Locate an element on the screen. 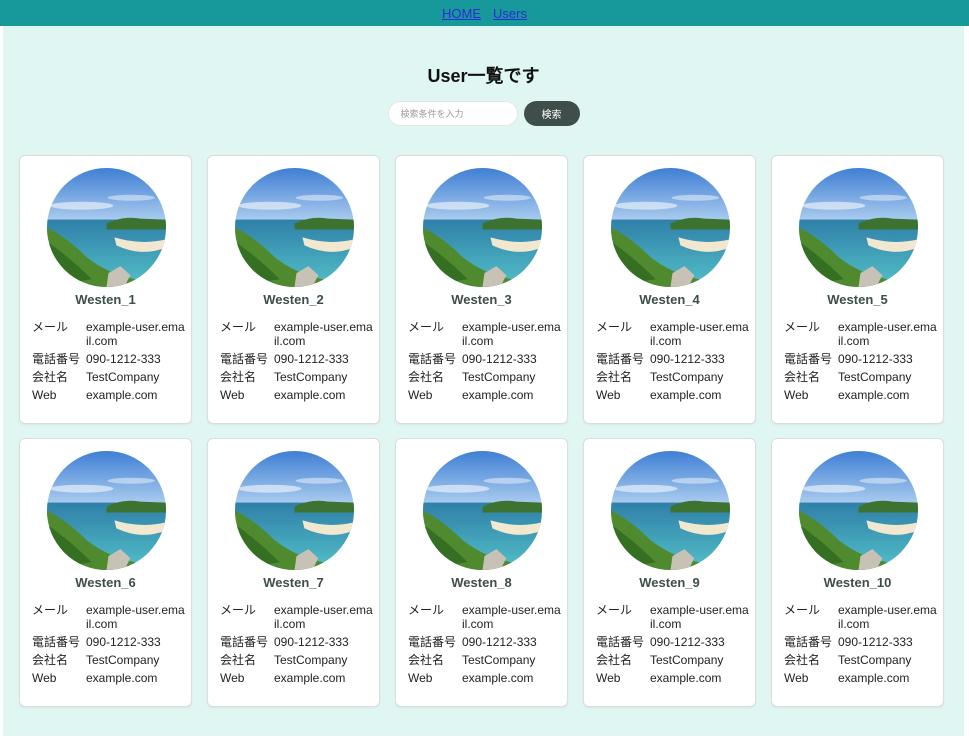 The width and height of the screenshot is (969, 739). search-input is located at coordinates (452, 113).